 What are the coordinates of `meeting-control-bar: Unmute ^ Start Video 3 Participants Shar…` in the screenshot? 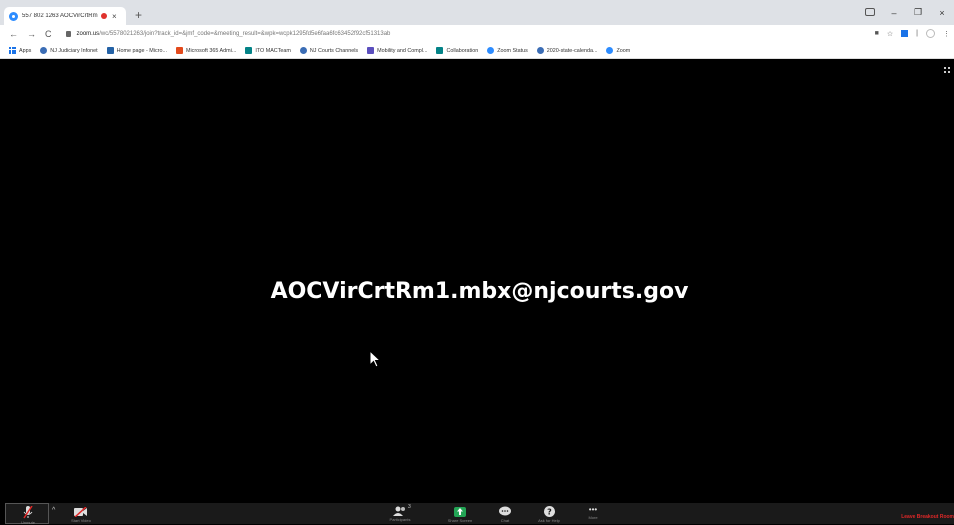 It's located at (479, 514).